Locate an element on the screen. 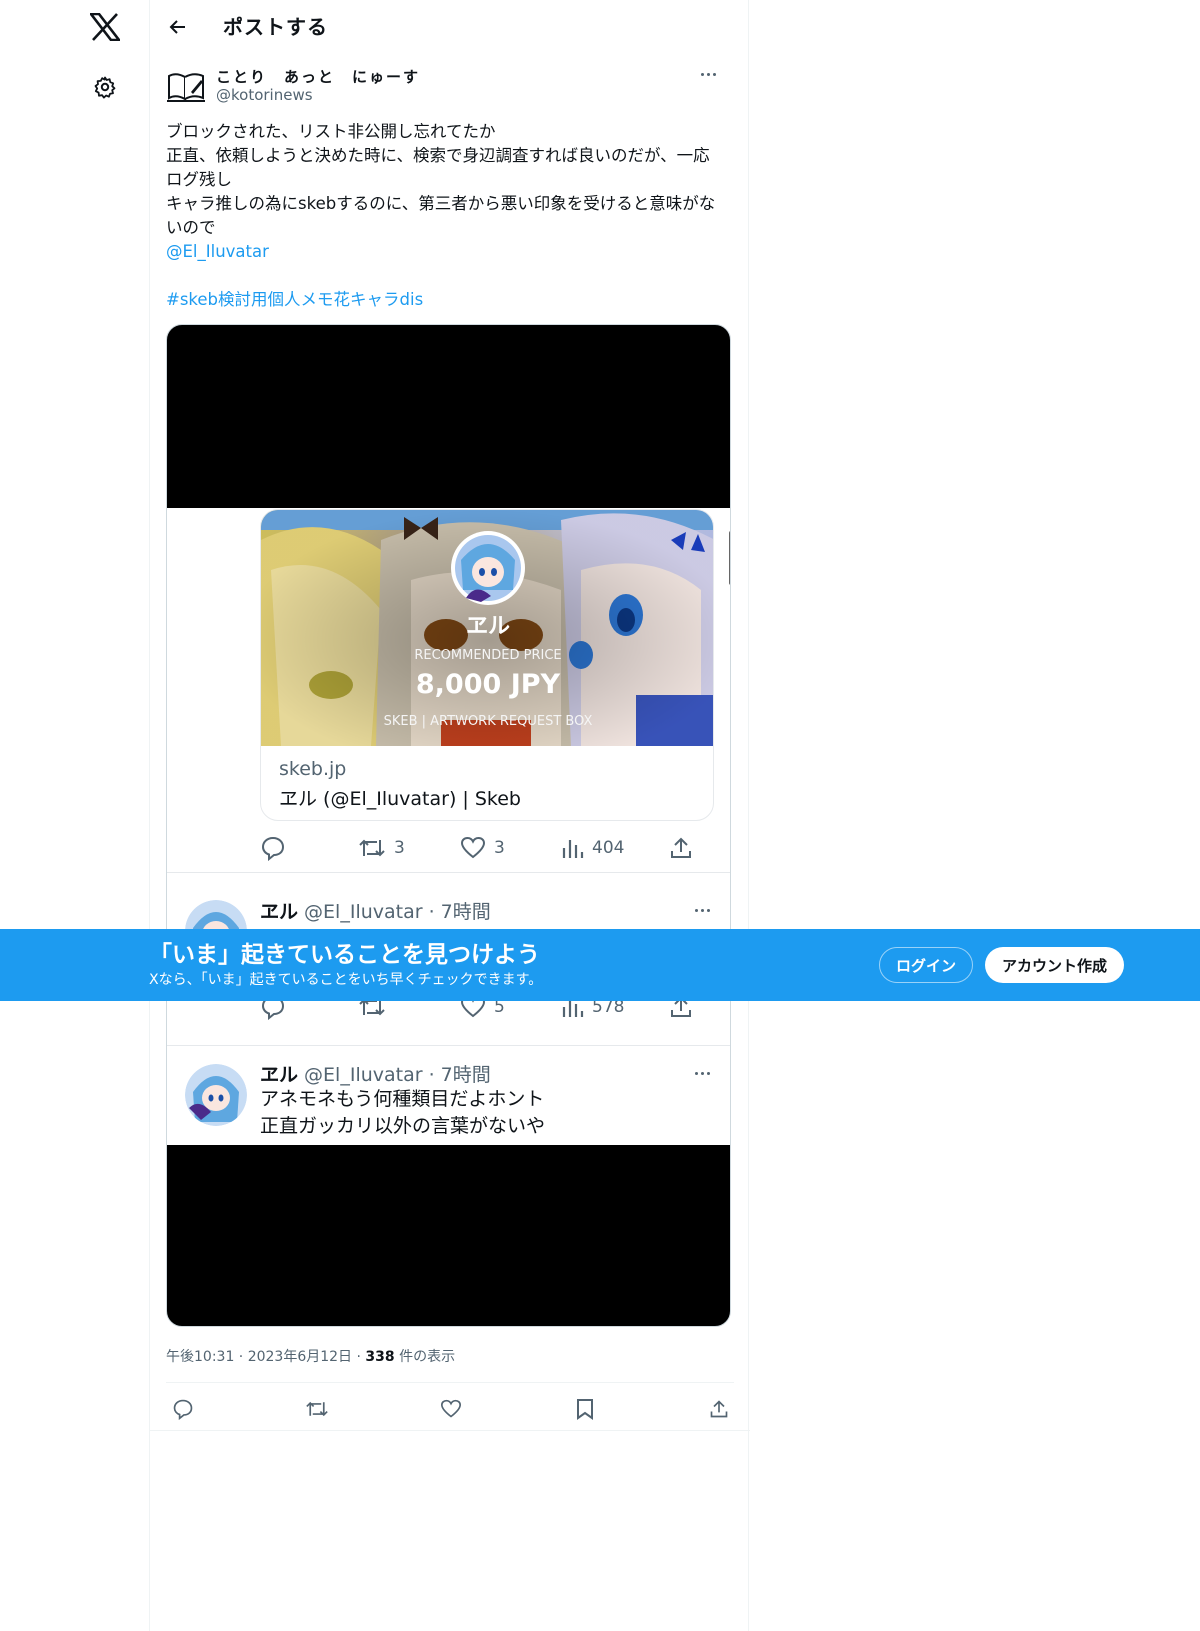  tweet-actions: 3 3 404 is located at coordinates (487, 848).